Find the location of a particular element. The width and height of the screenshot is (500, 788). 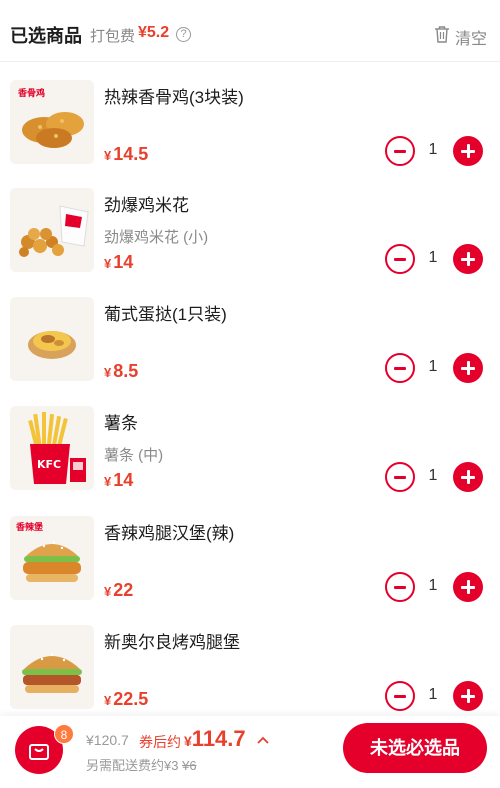

cart-item: KFC 薯条 薯条 (中) ¥14 1 is located at coordinates (250, 461).